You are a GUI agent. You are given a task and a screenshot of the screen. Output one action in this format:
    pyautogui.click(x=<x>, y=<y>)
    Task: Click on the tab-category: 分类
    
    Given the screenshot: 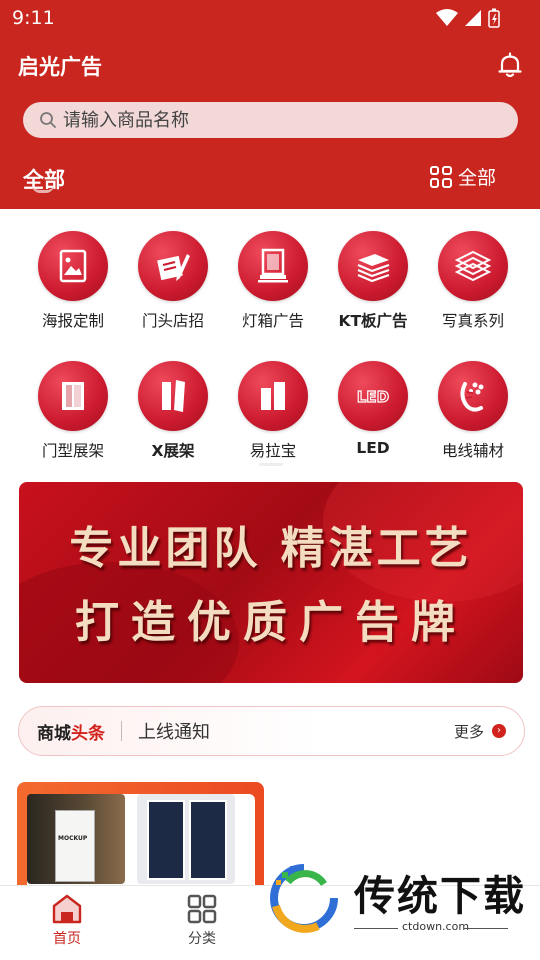 What is the action you would take?
    pyautogui.click(x=202, y=921)
    